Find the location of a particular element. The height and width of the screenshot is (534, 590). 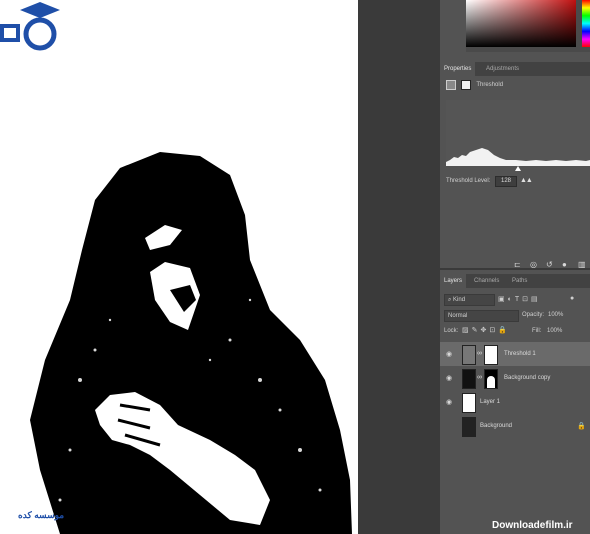

color-field is located at coordinates (521, 23).